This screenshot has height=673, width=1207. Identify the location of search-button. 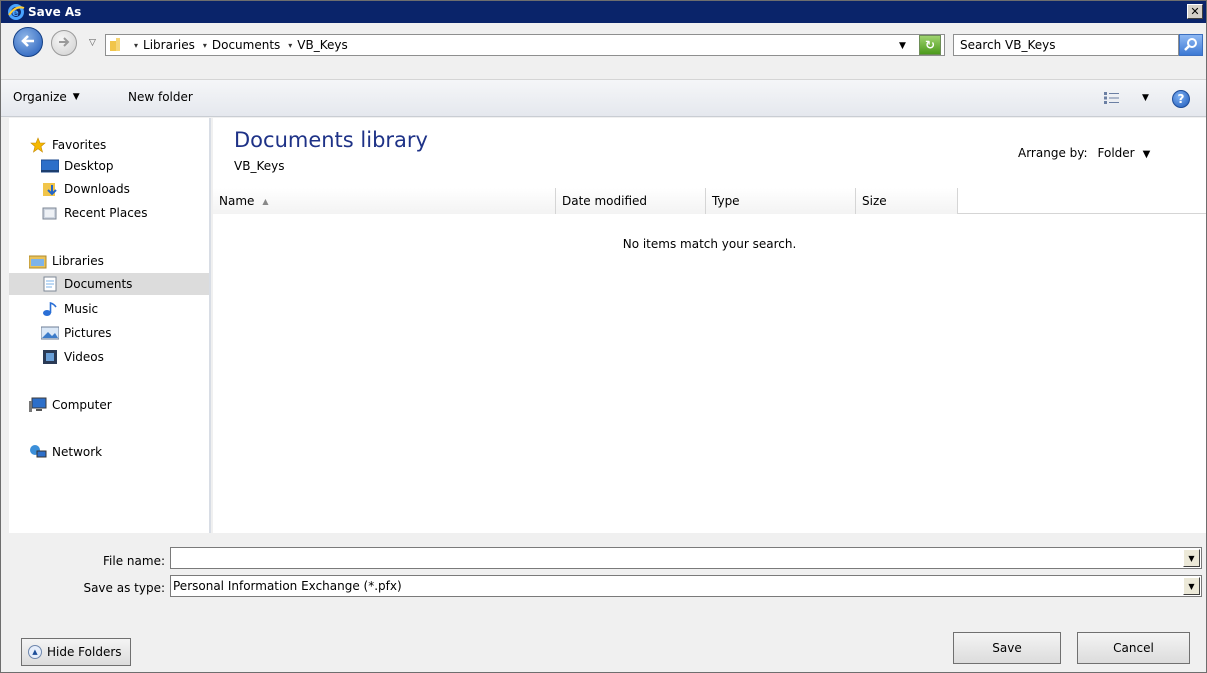
(1191, 45).